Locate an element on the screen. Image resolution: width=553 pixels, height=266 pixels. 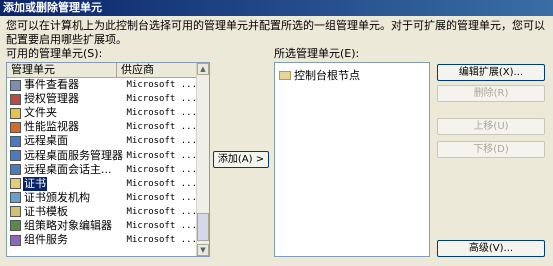
move-up-button: 上移(U) is located at coordinates (491, 126).